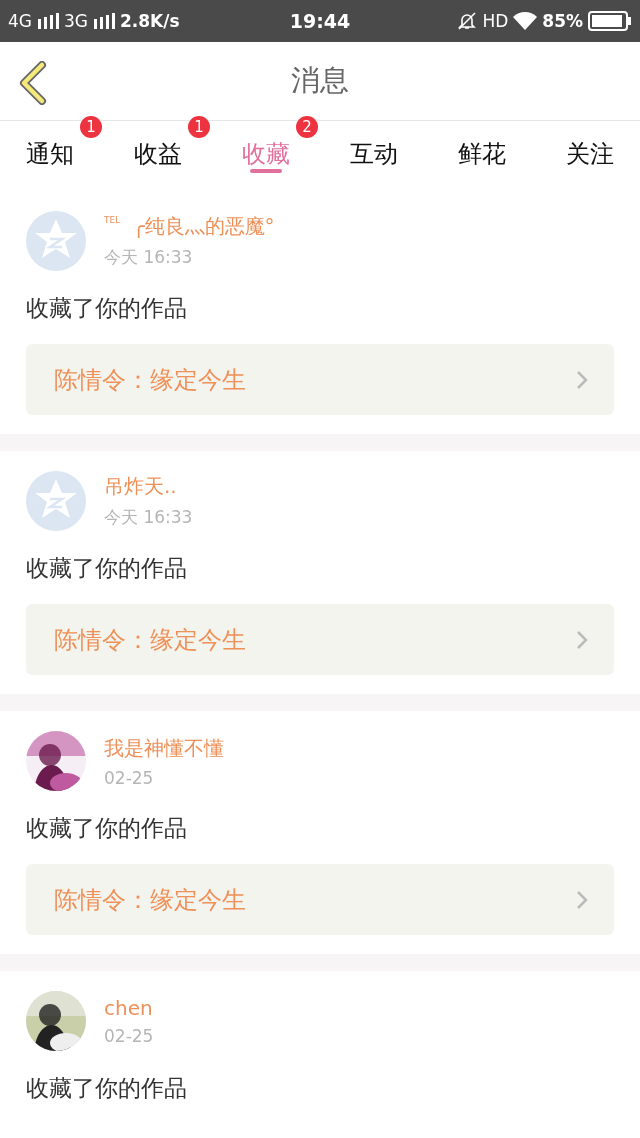 The image size is (640, 1138). What do you see at coordinates (148, 486) in the screenshot?
I see `user-name: 吊炸天..` at bounding box center [148, 486].